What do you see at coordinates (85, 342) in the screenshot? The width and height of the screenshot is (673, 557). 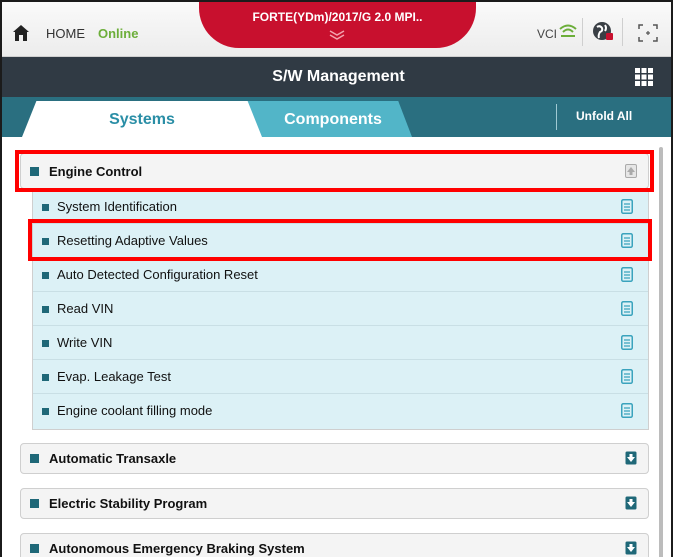 I see `list-item-label: Write VIN` at bounding box center [85, 342].